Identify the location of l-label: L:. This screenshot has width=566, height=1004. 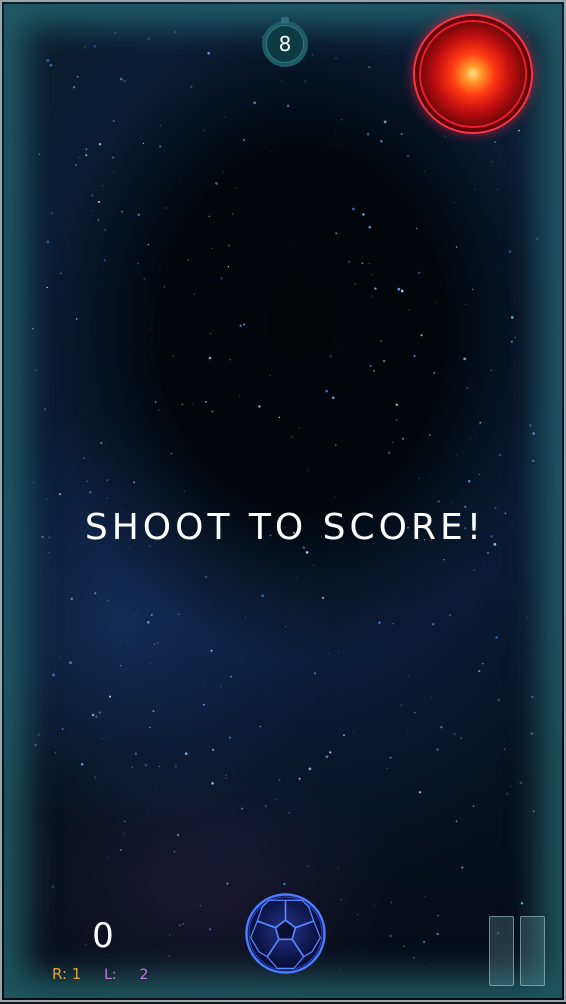
(110, 975).